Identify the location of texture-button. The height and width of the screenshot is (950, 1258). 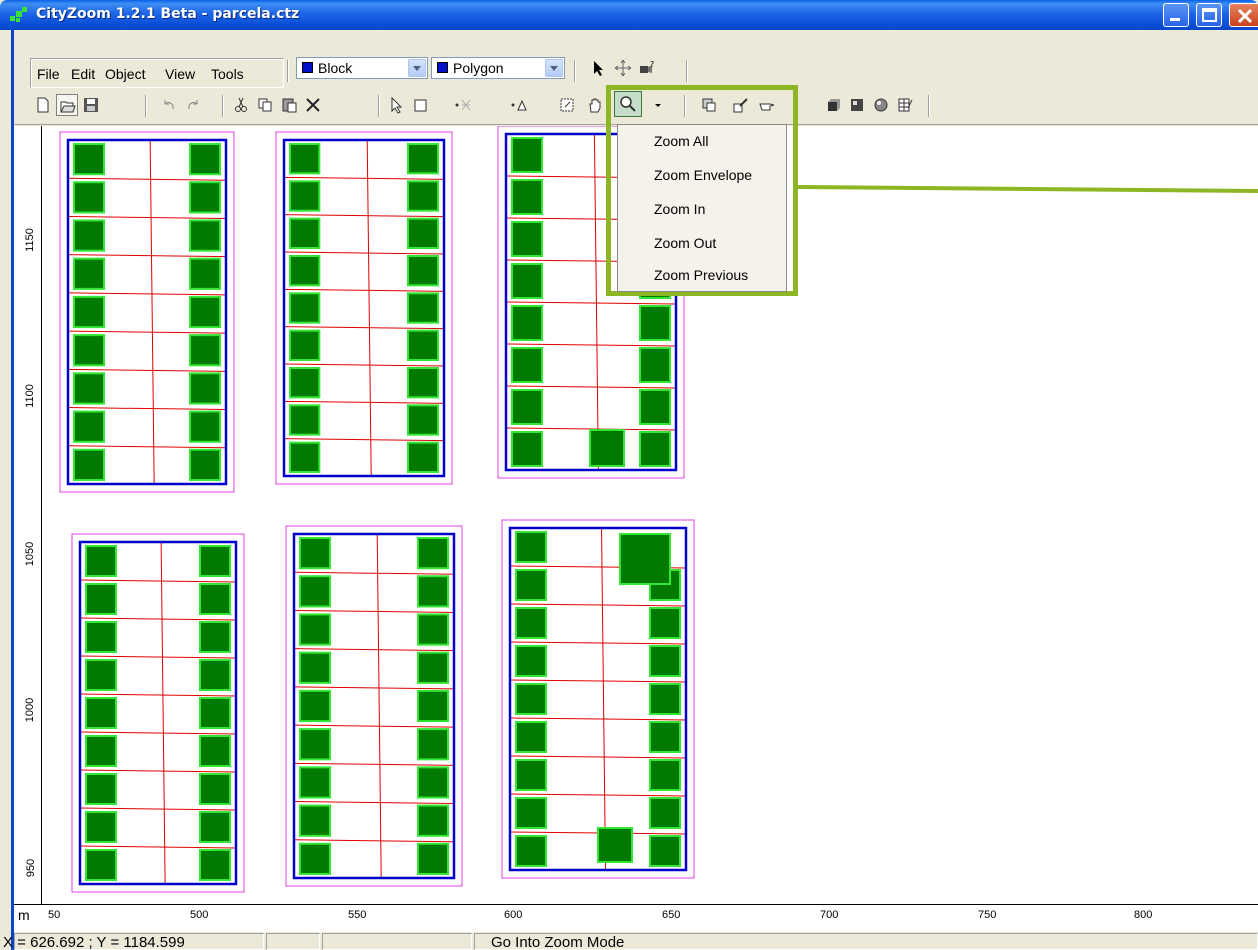
(857, 105).